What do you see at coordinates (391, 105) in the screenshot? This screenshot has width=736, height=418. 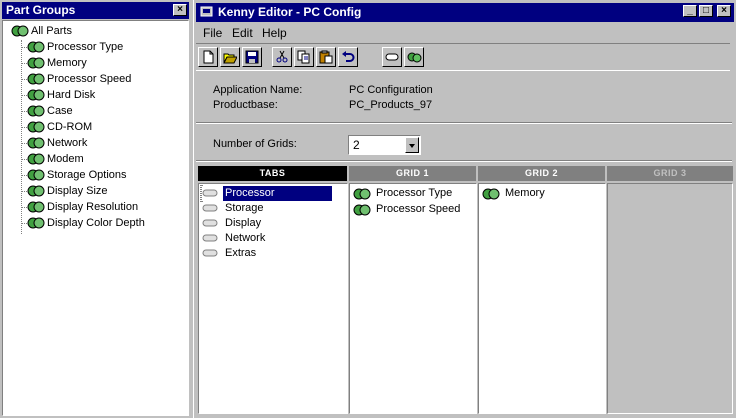 I see `productbase-value: PC_Products_97` at bounding box center [391, 105].